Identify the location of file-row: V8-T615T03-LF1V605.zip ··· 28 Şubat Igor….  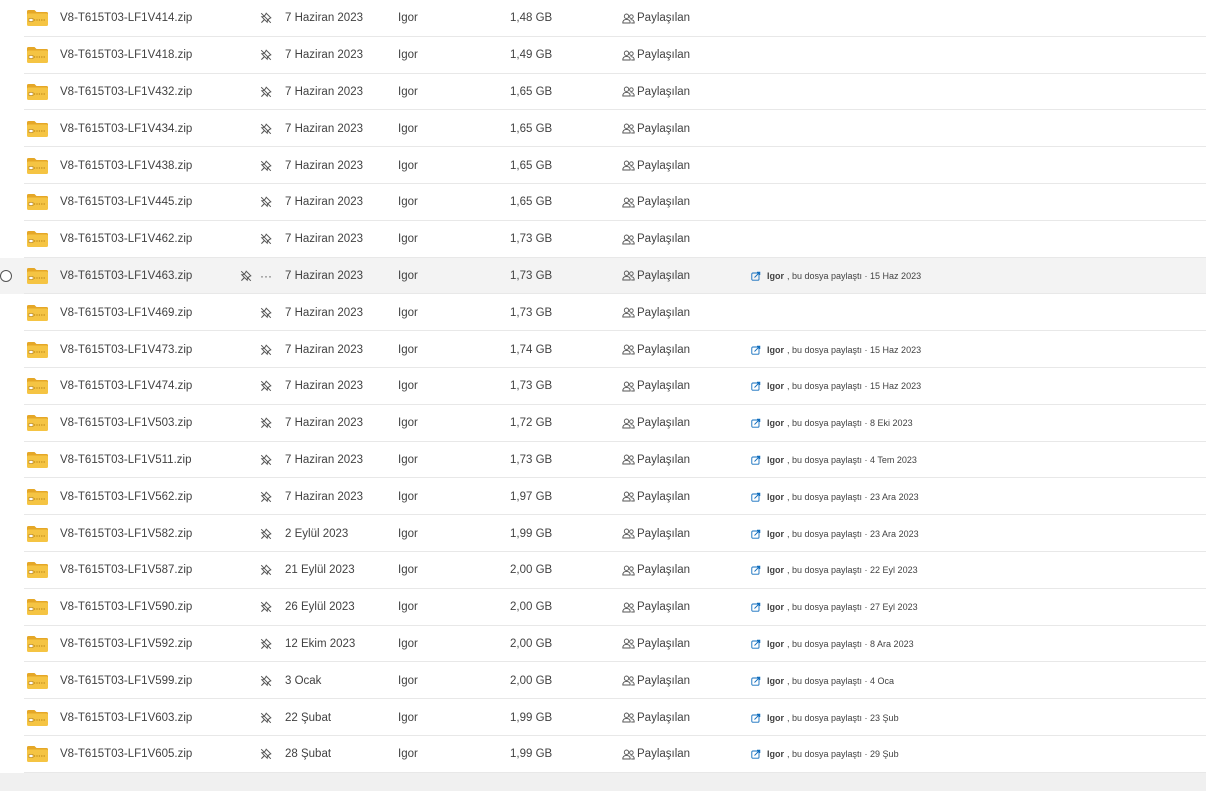
(603, 754).